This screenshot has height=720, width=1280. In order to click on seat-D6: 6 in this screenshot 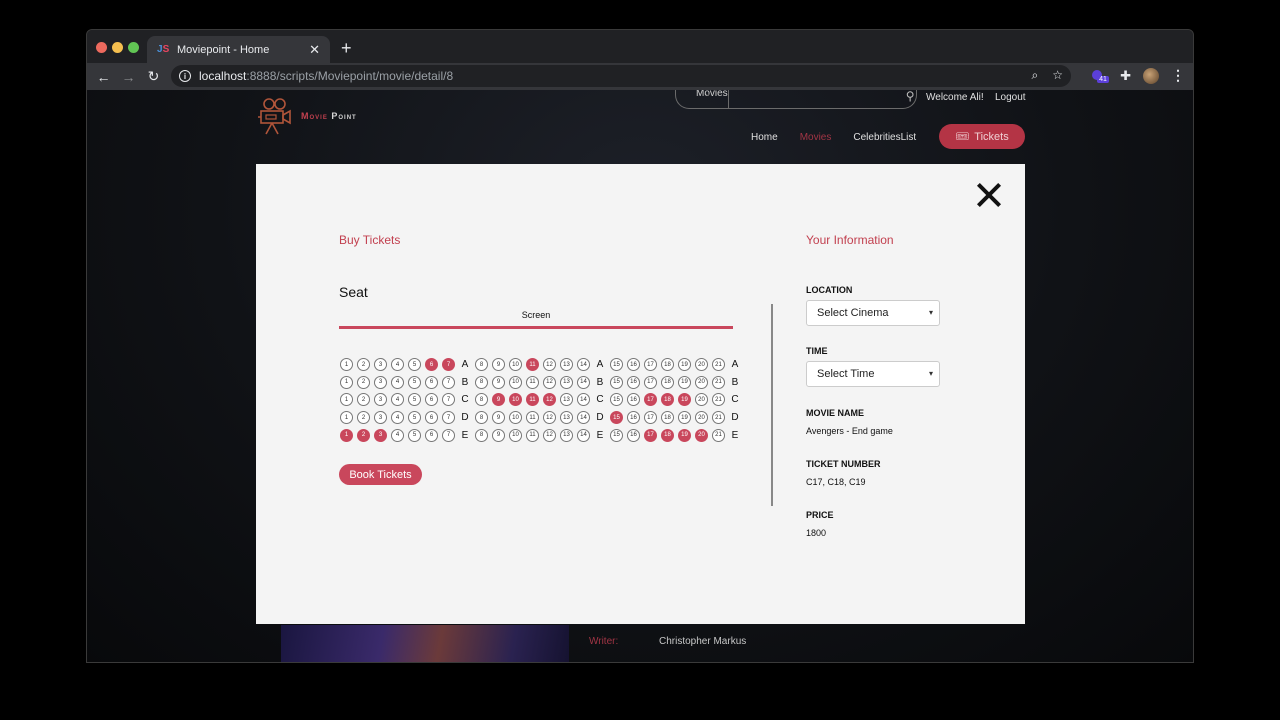, I will do `click(431, 418)`.